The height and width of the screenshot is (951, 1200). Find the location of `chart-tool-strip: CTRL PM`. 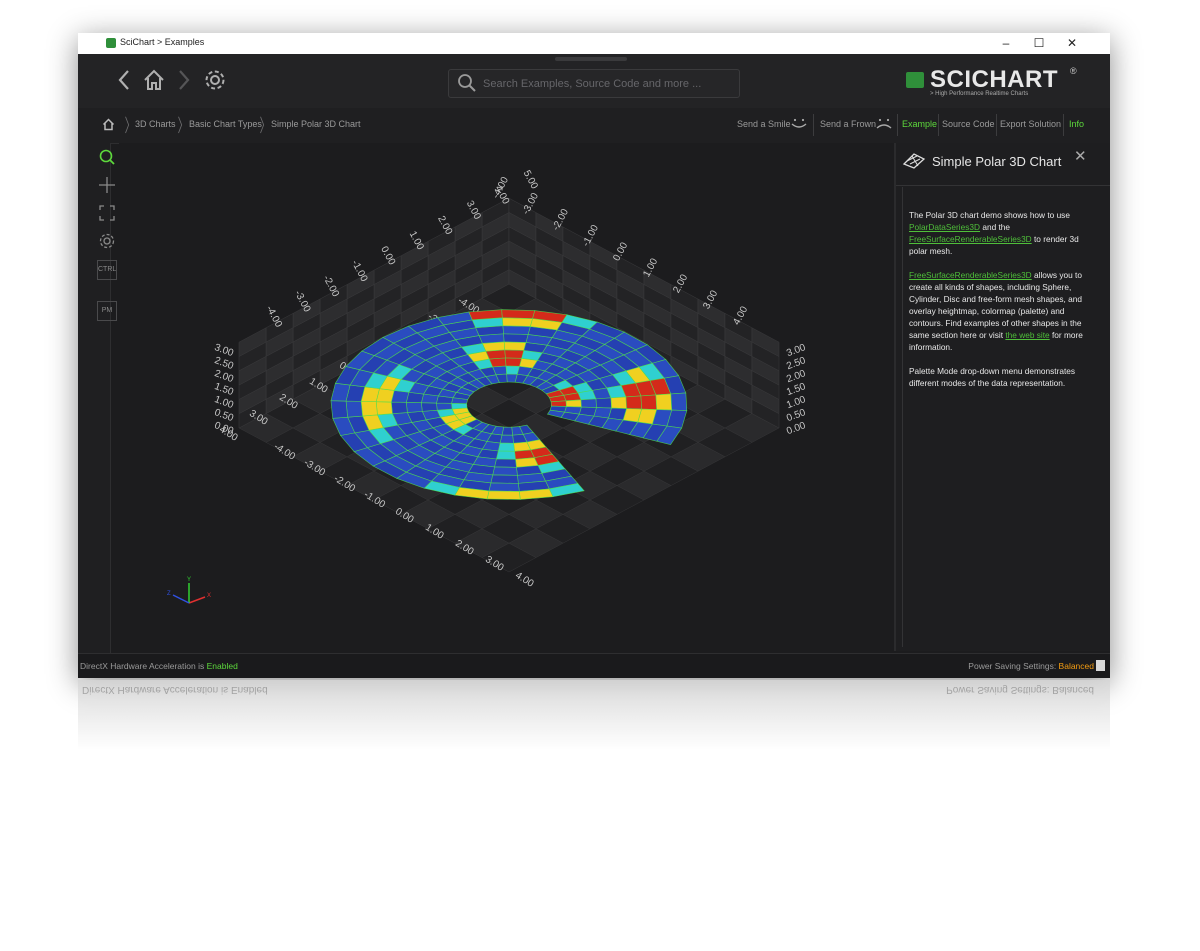

chart-tool-strip: CTRL PM is located at coordinates (97, 398).